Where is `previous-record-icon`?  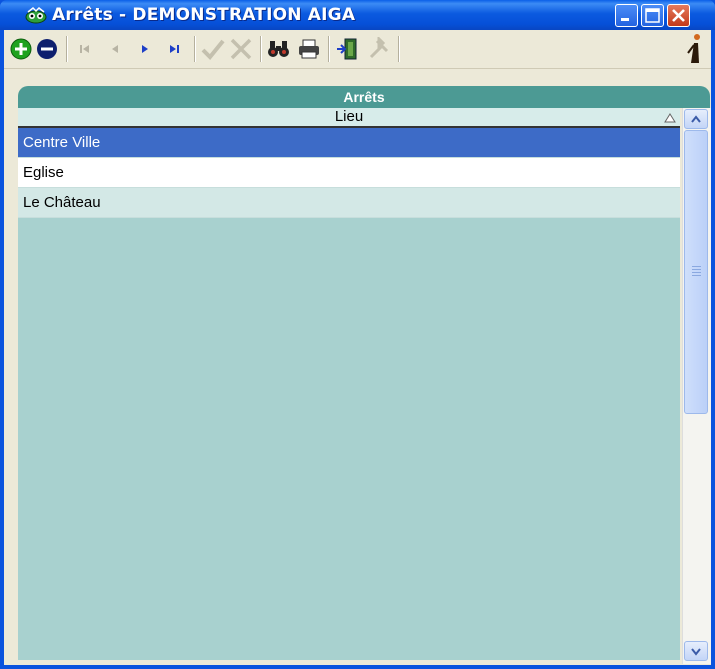 previous-record-icon is located at coordinates (115, 49).